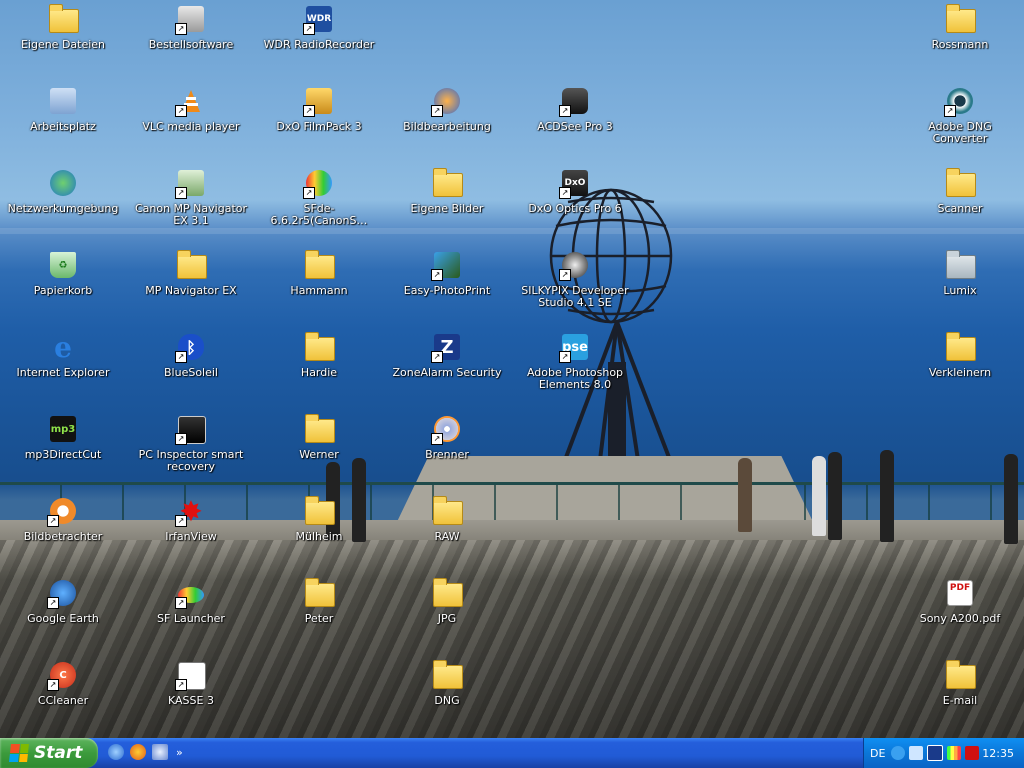 This screenshot has height=768, width=1024. I want to click on desktop-icon-verkleinern: Verkleinern, so click(960, 355).